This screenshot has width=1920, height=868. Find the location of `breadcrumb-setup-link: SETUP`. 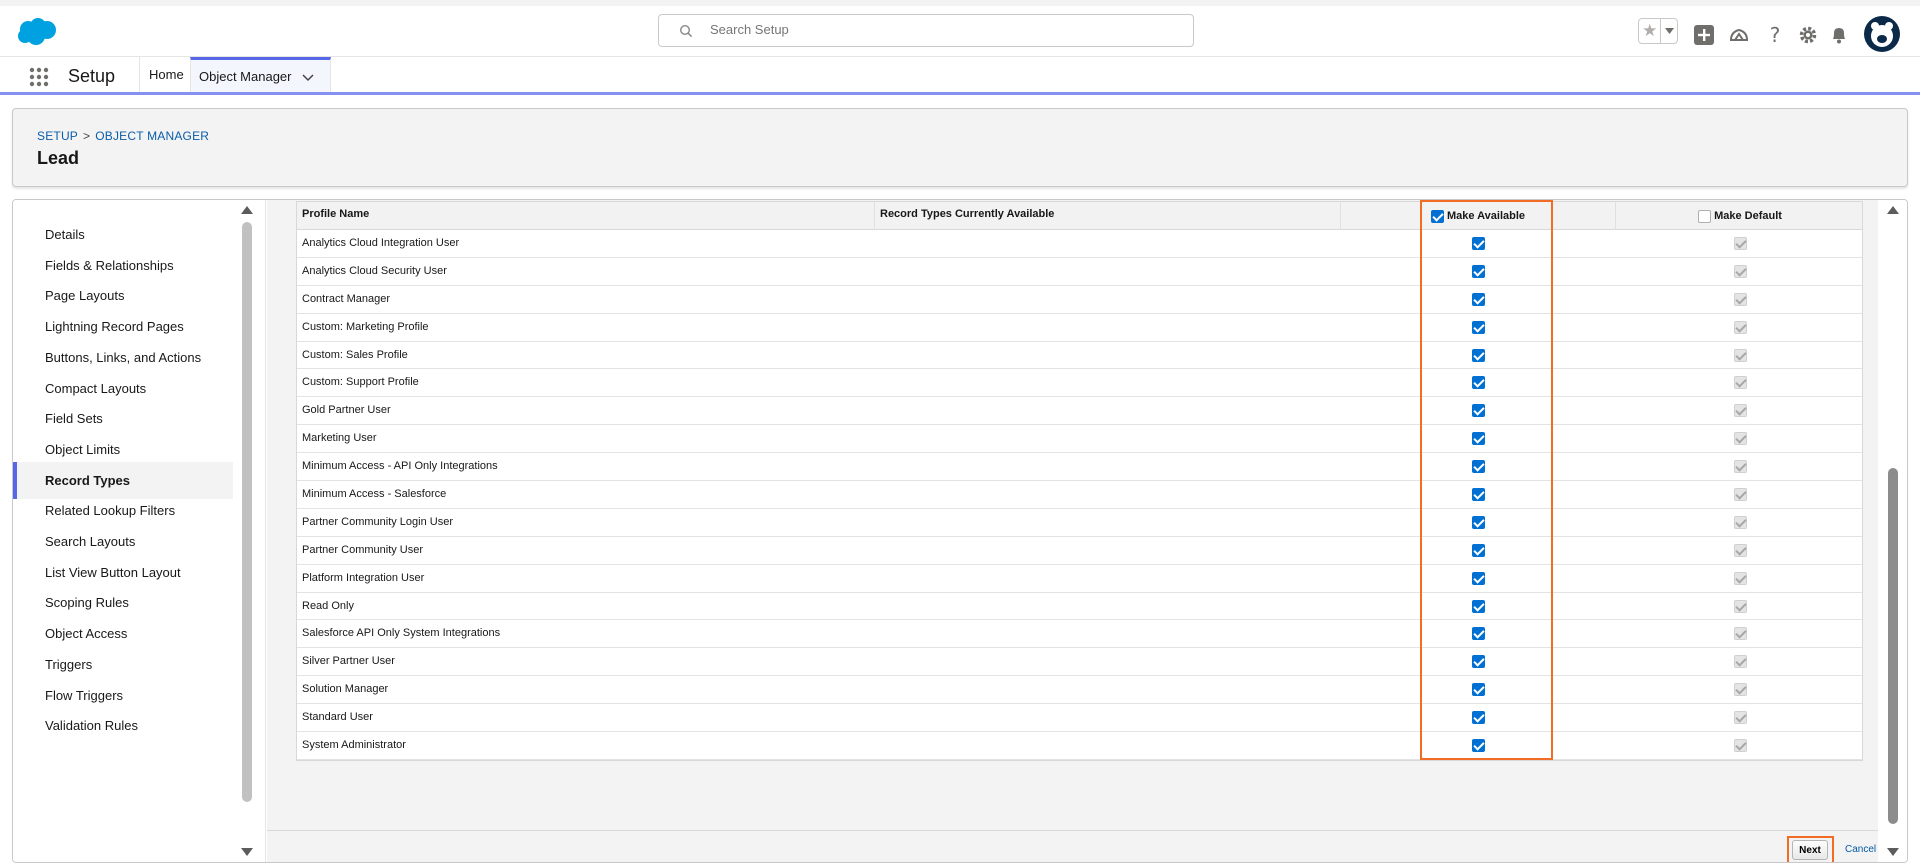

breadcrumb-setup-link: SETUP is located at coordinates (57, 136).